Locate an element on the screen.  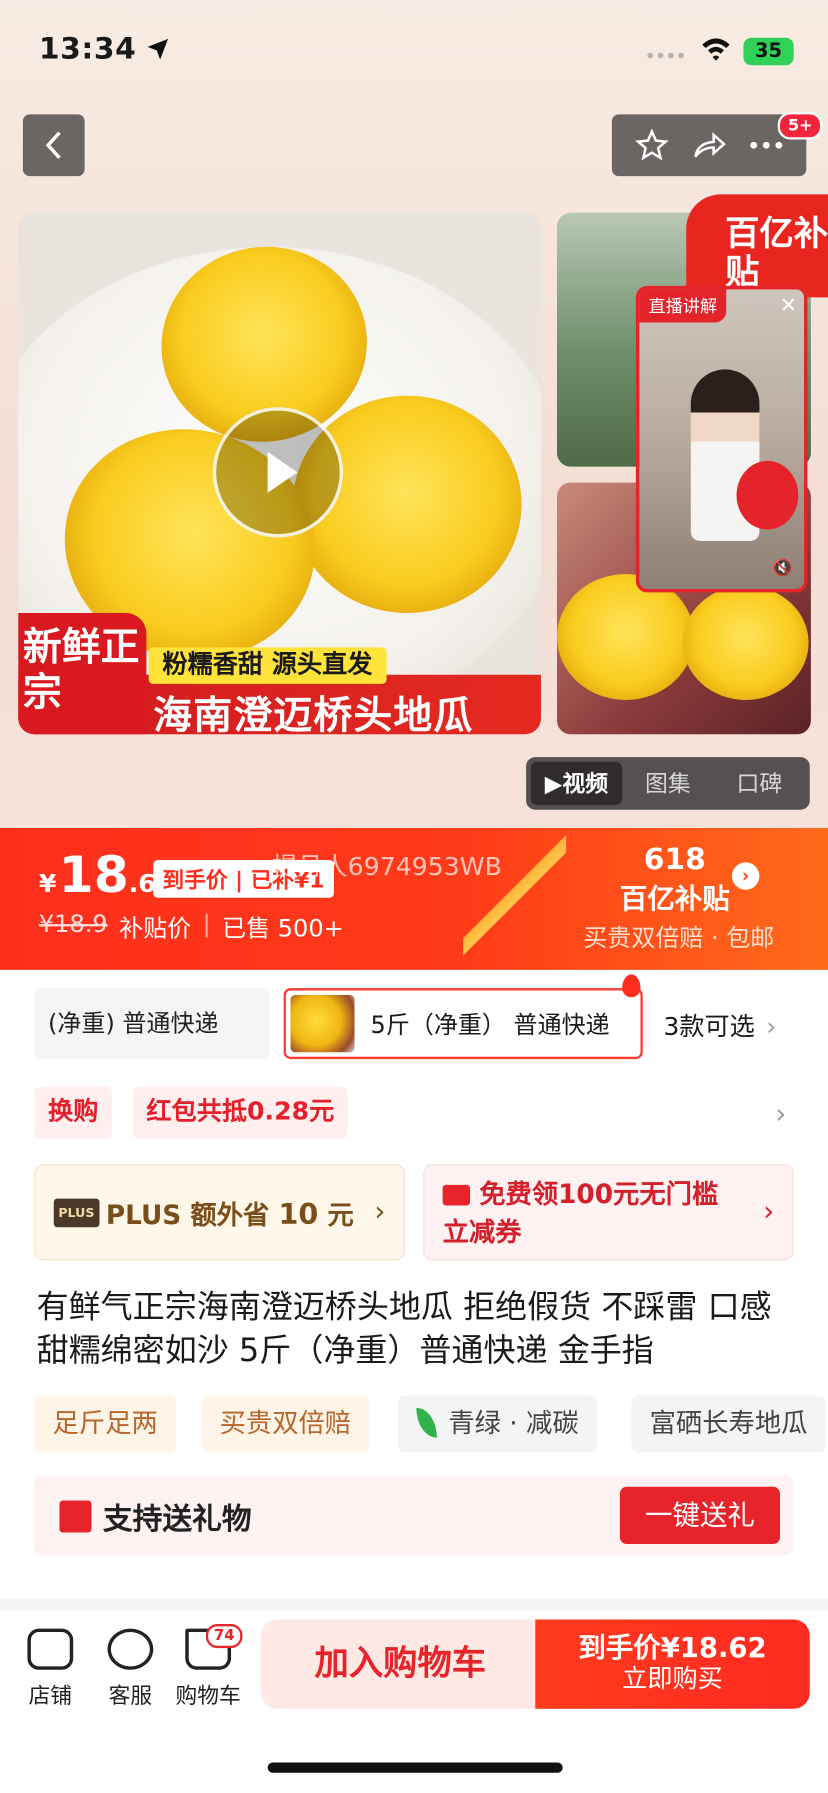
price-subline: ¥18.9 补贴价 | 已售 500+ is located at coordinates (191, 927).